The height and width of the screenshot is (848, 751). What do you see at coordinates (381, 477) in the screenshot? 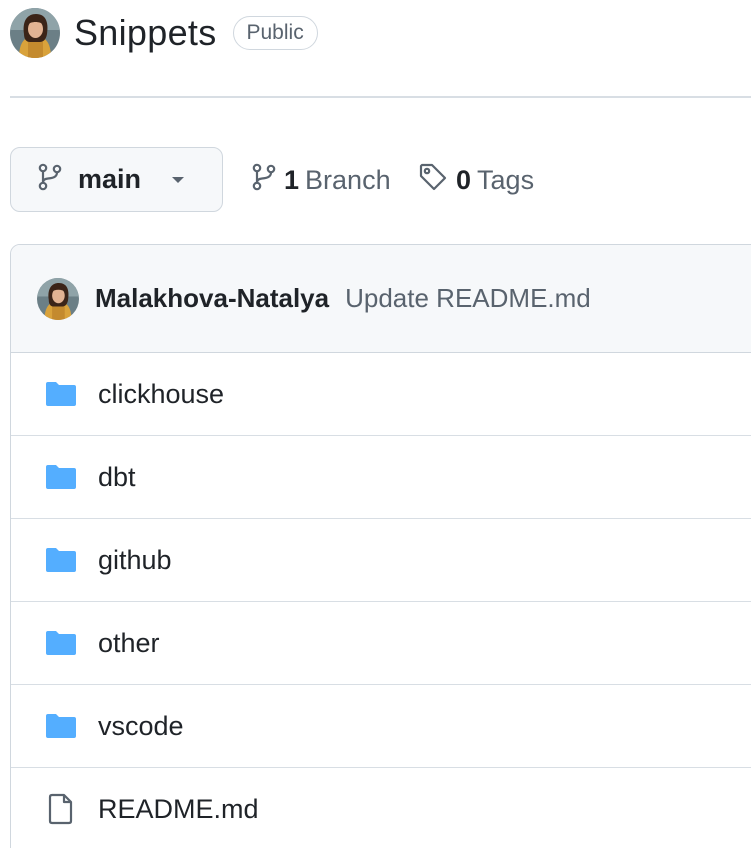
I see `file-row-dbt: dbt` at bounding box center [381, 477].